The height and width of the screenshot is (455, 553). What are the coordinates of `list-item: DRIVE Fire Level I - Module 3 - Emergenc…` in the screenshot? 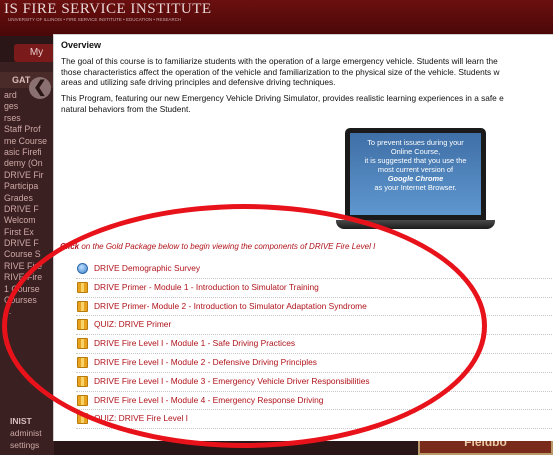 It's located at (314, 382).